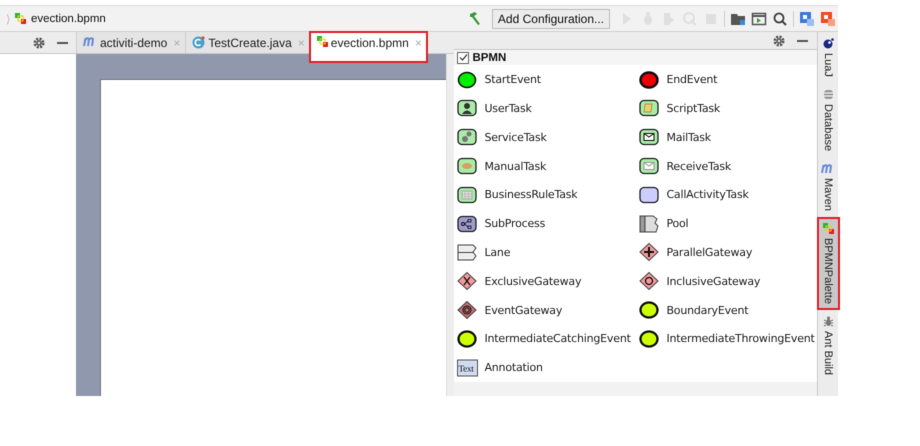 The image size is (920, 446). I want to click on subprocess-icon, so click(467, 223).